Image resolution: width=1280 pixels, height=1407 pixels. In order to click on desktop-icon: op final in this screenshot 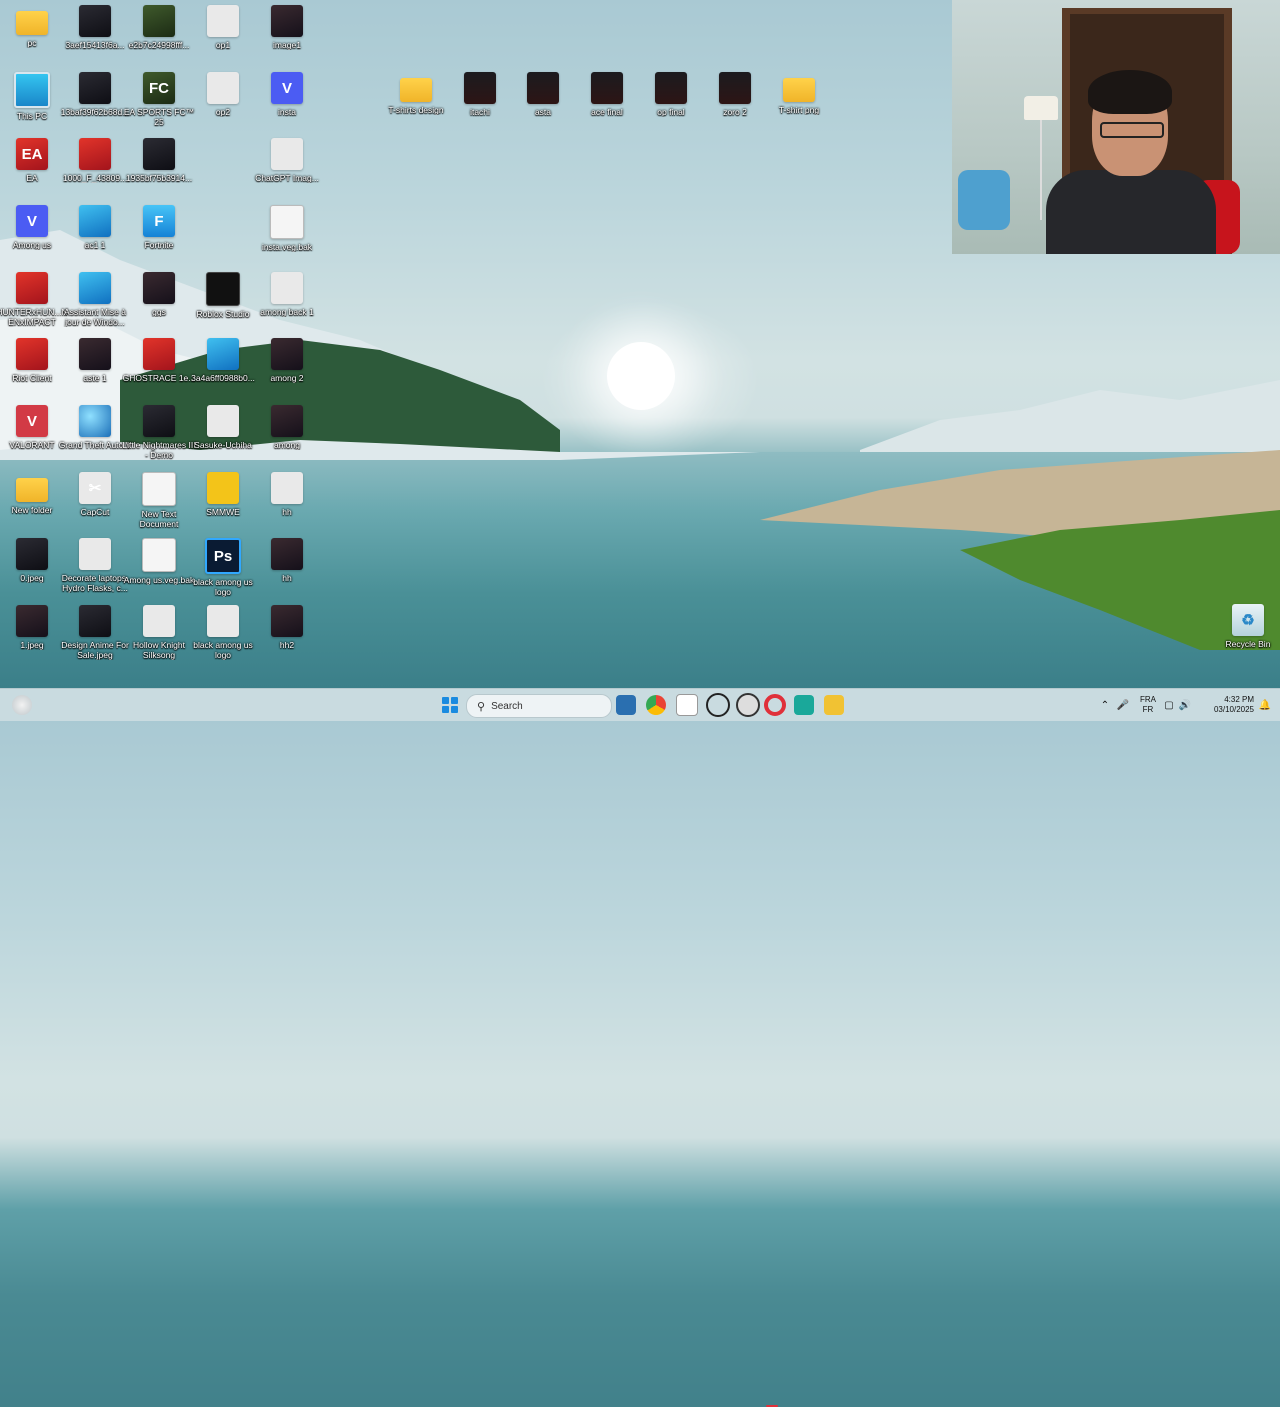, I will do `click(671, 94)`.